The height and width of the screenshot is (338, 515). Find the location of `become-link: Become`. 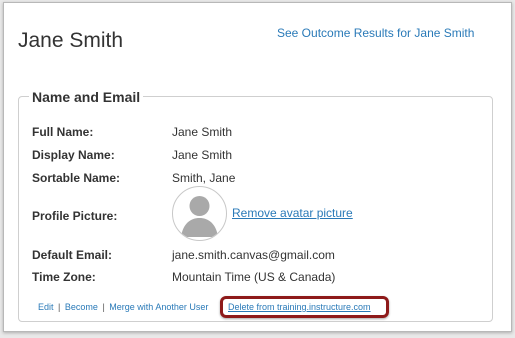

become-link: Become is located at coordinates (81, 307).